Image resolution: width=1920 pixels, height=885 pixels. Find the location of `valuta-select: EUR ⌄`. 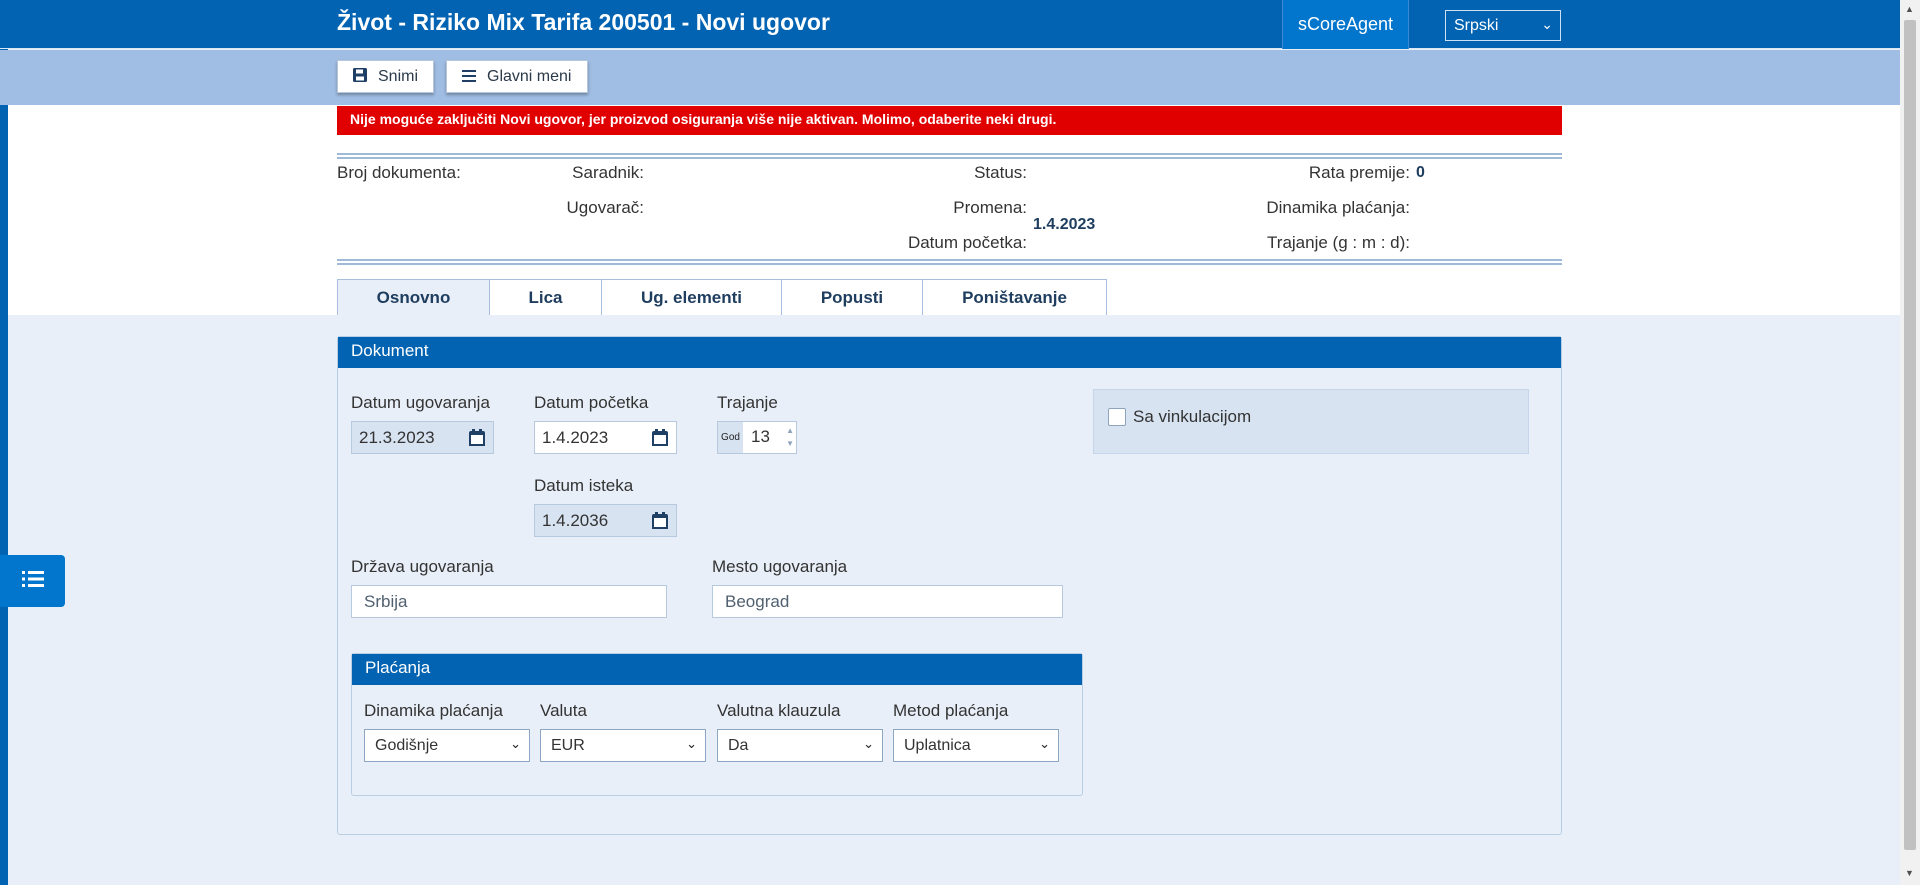

valuta-select: EUR ⌄ is located at coordinates (623, 745).